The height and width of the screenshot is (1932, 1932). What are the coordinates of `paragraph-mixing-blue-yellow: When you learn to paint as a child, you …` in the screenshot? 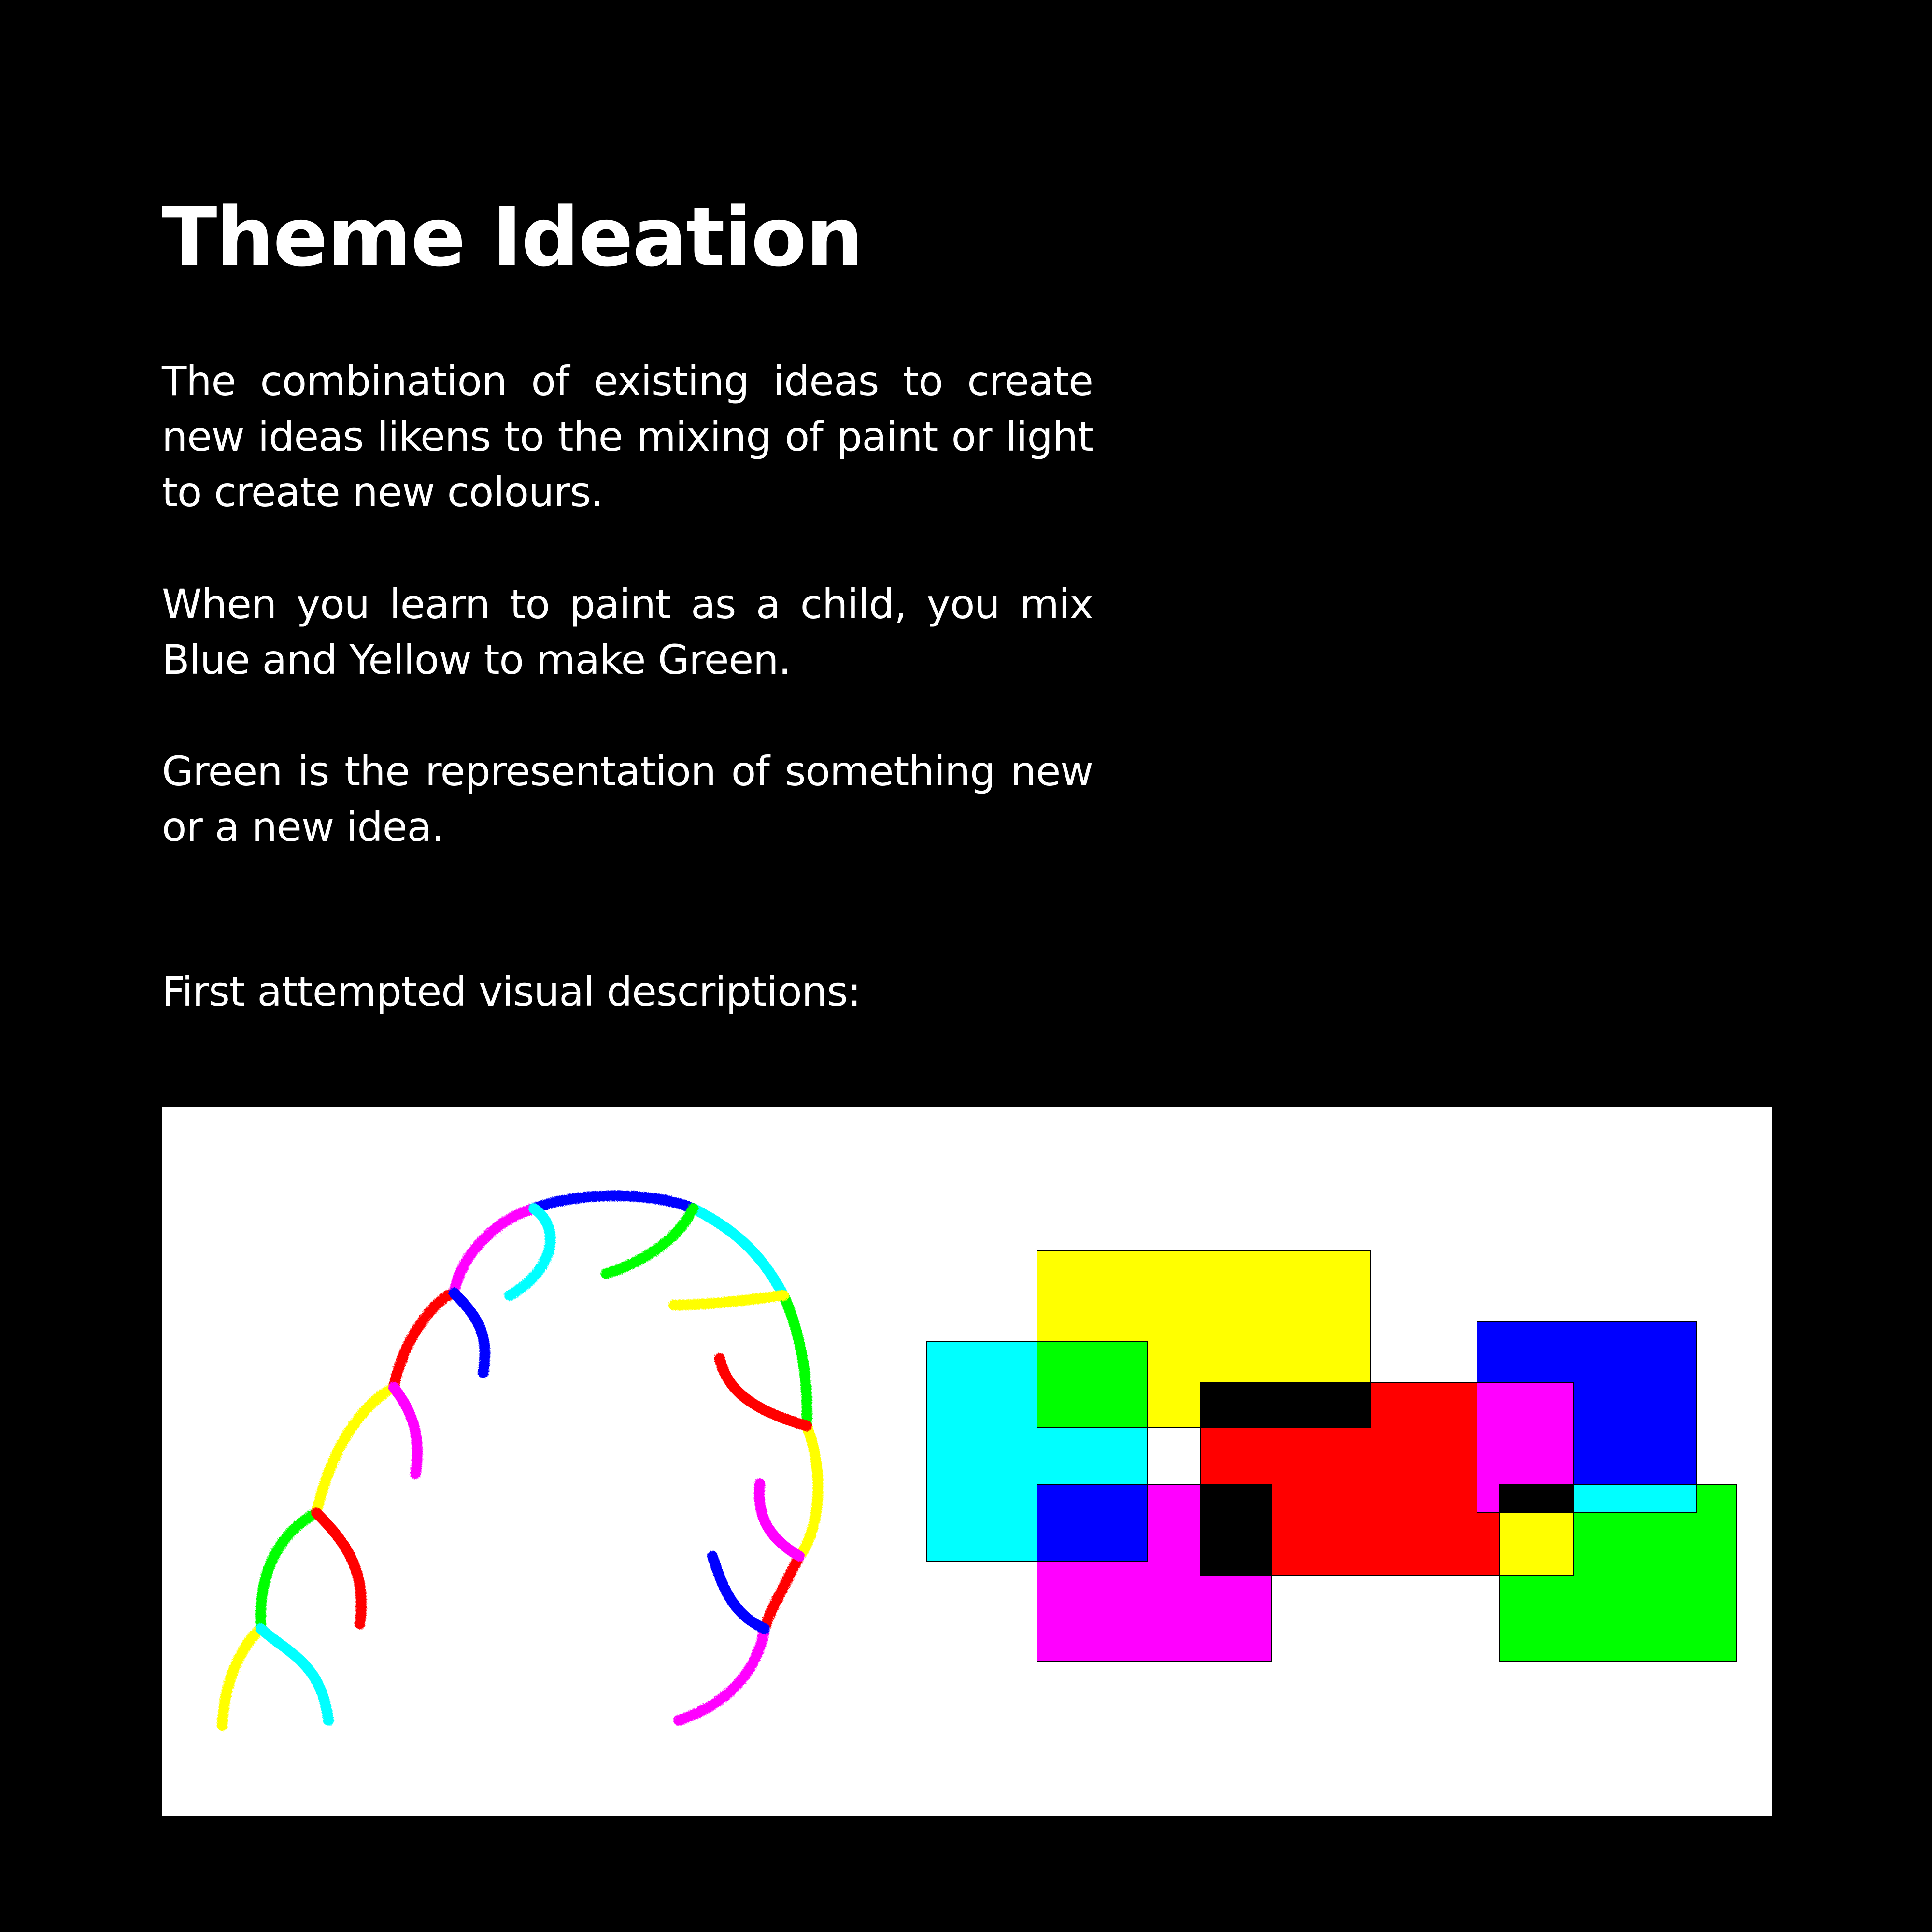 It's located at (628, 632).